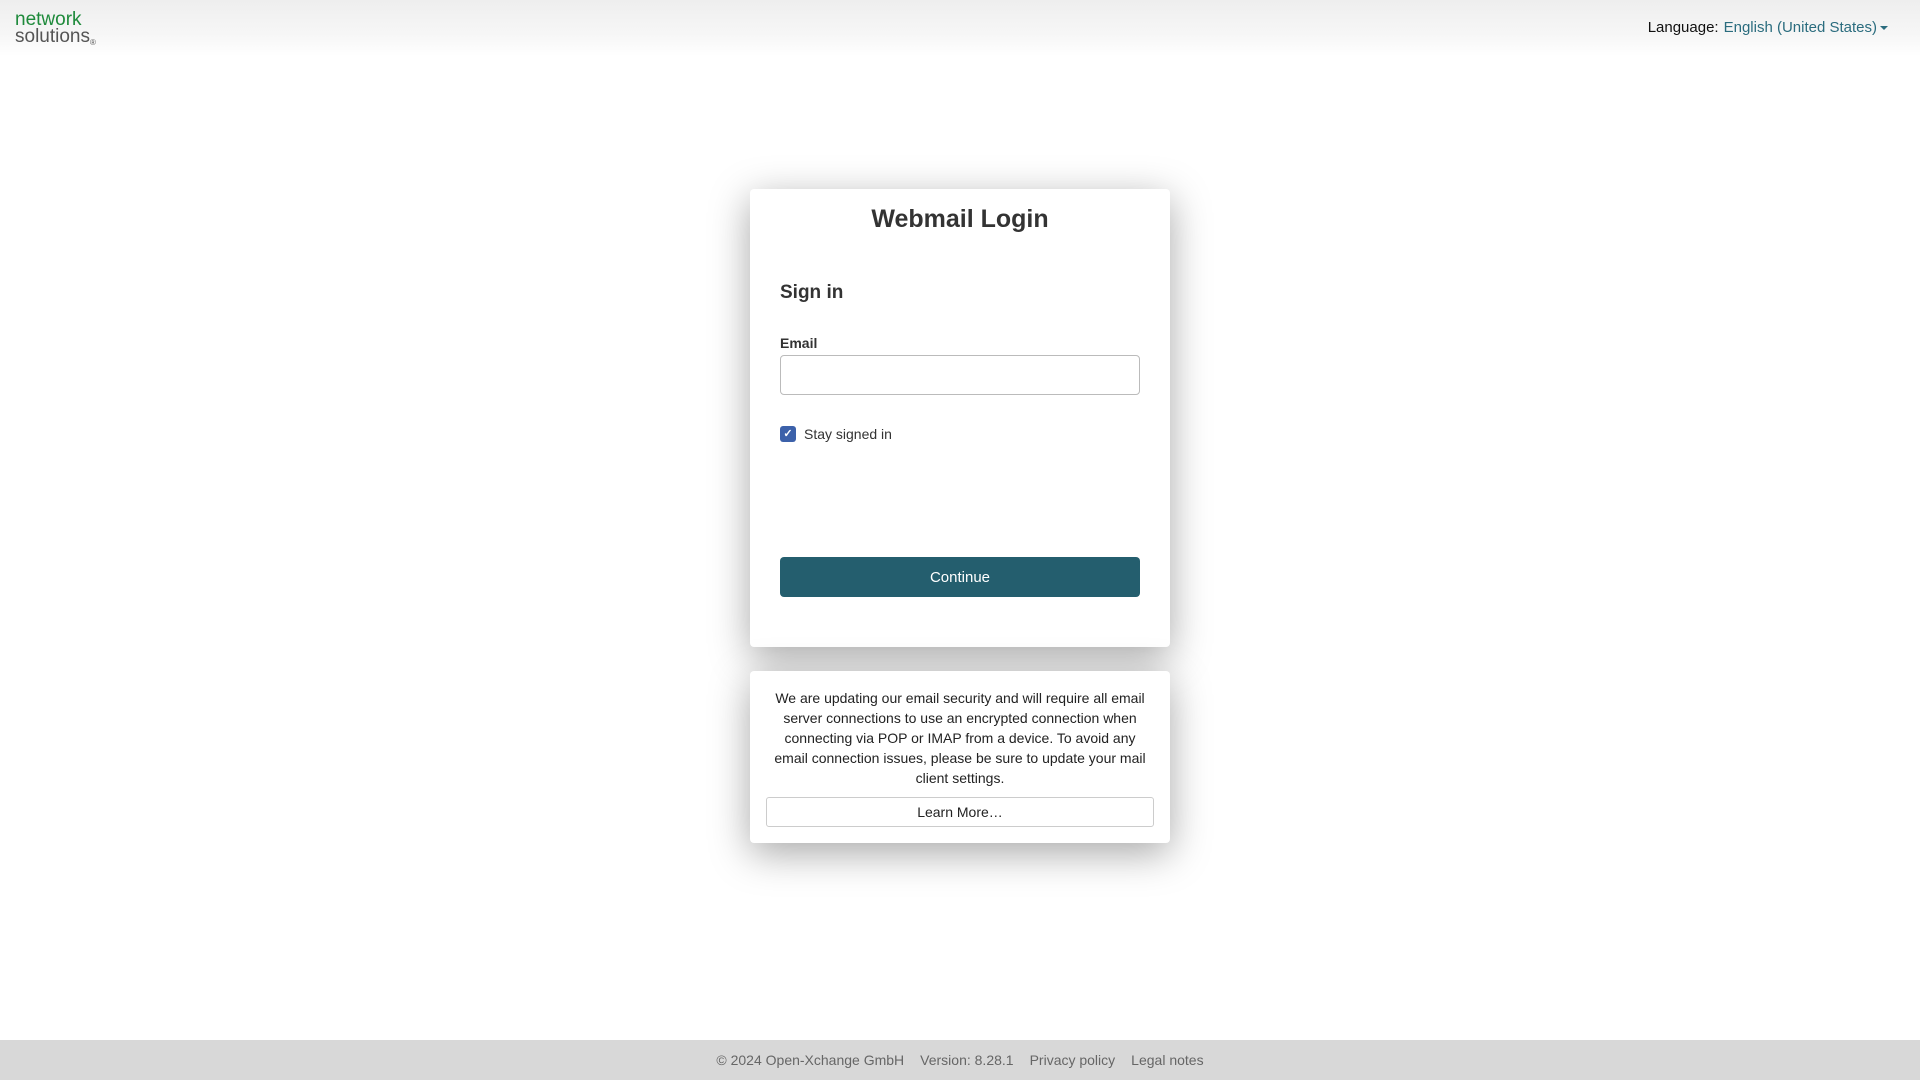 Image resolution: width=1920 pixels, height=1080 pixels. I want to click on email-label: Email, so click(799, 343).